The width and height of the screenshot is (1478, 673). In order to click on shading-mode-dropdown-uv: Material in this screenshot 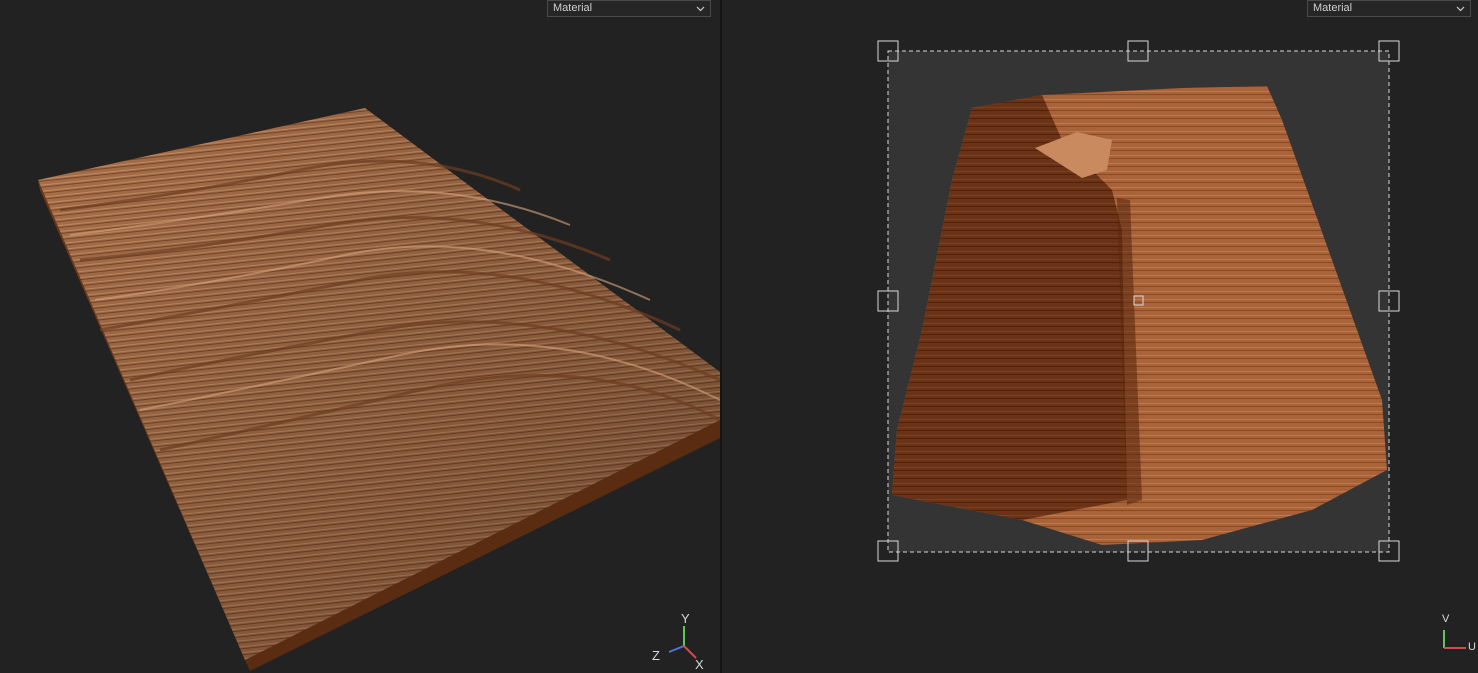, I will do `click(1389, 8)`.